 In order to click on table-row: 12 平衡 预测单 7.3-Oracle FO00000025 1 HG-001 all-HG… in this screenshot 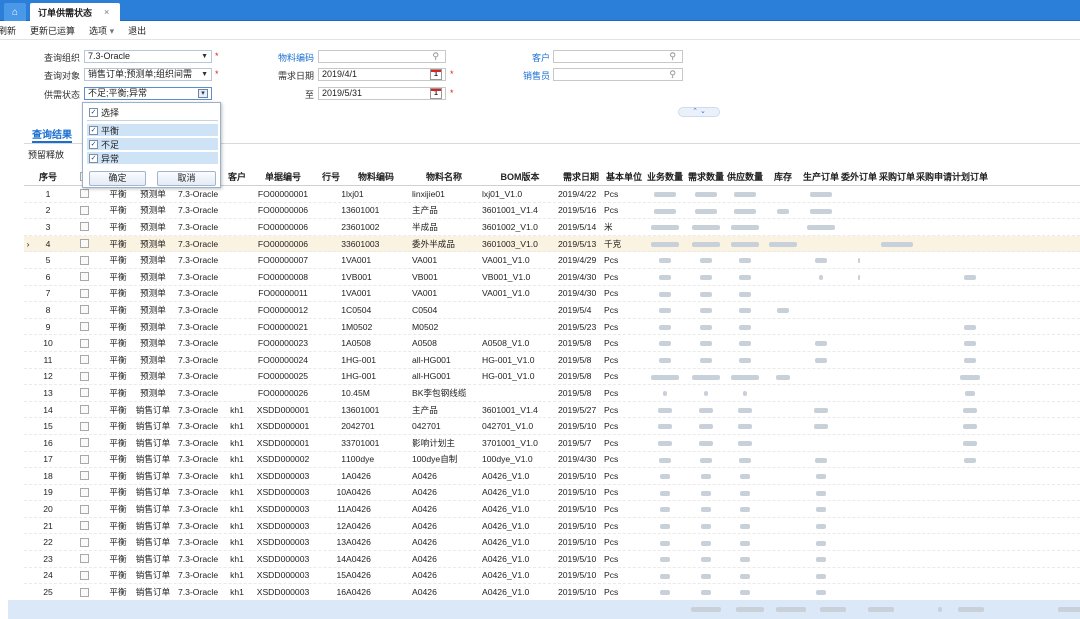, I will do `click(552, 377)`.